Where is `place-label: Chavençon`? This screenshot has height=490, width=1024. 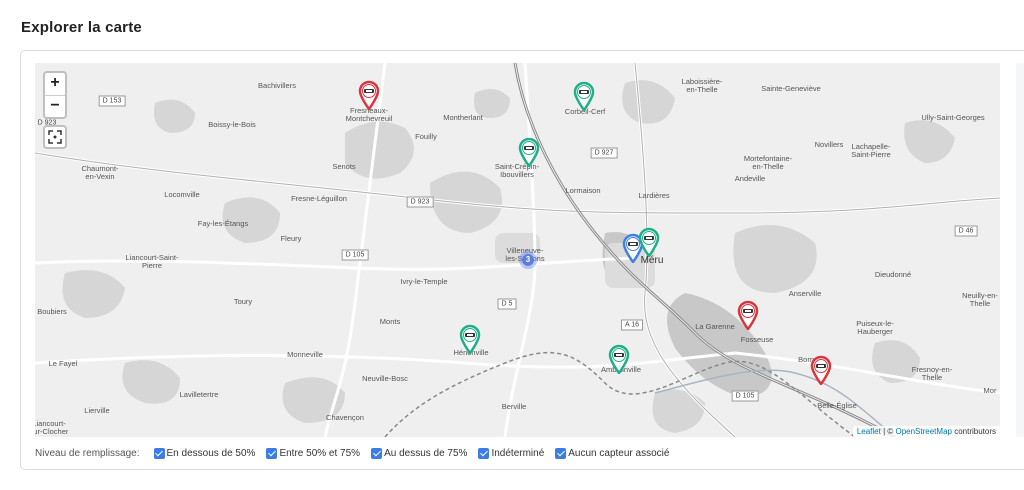
place-label: Chavençon is located at coordinates (345, 417).